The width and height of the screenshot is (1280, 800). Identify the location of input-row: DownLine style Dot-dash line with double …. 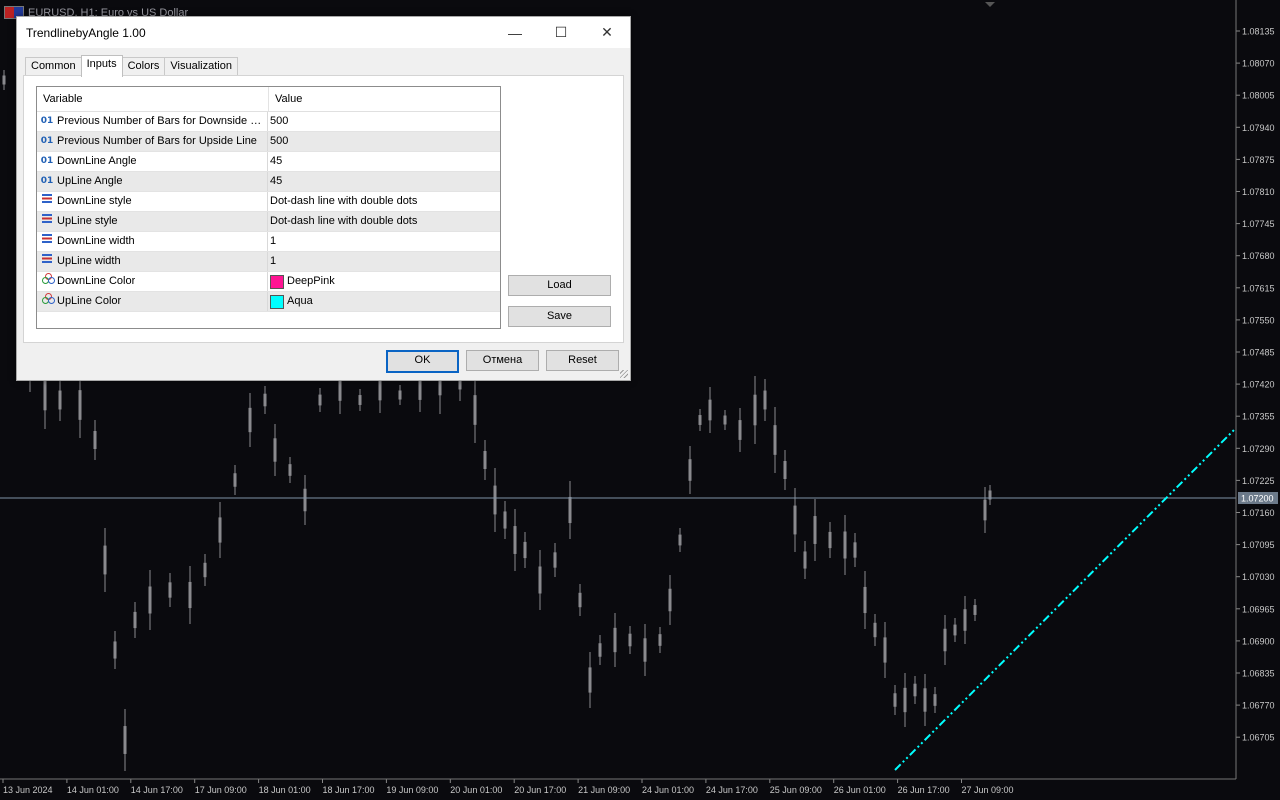
(268, 202).